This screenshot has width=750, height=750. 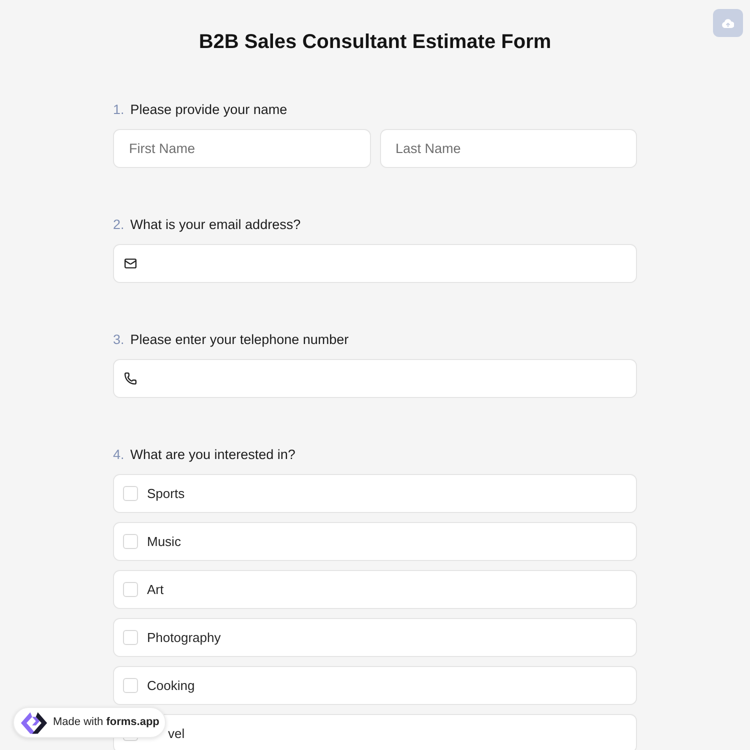 I want to click on upload-button, so click(x=728, y=23).